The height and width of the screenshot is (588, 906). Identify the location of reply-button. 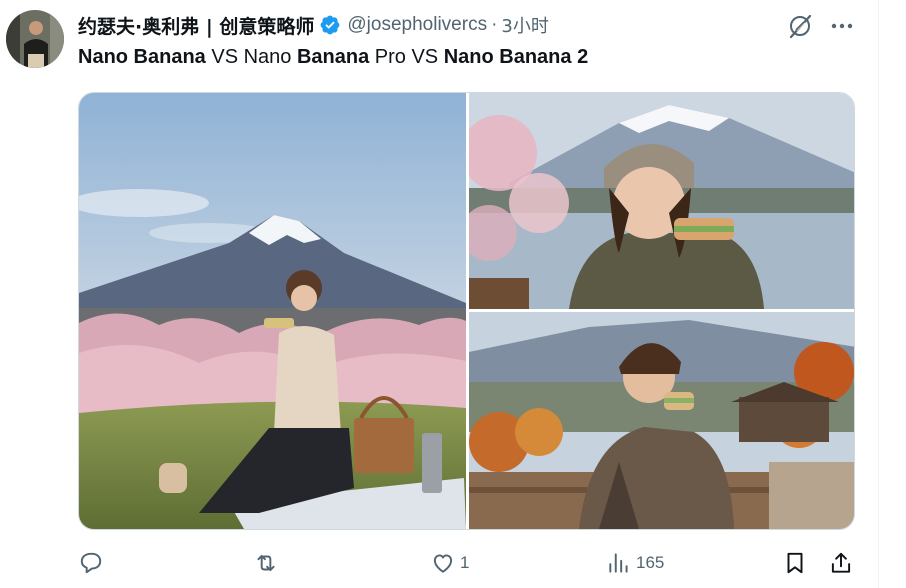
(93, 563).